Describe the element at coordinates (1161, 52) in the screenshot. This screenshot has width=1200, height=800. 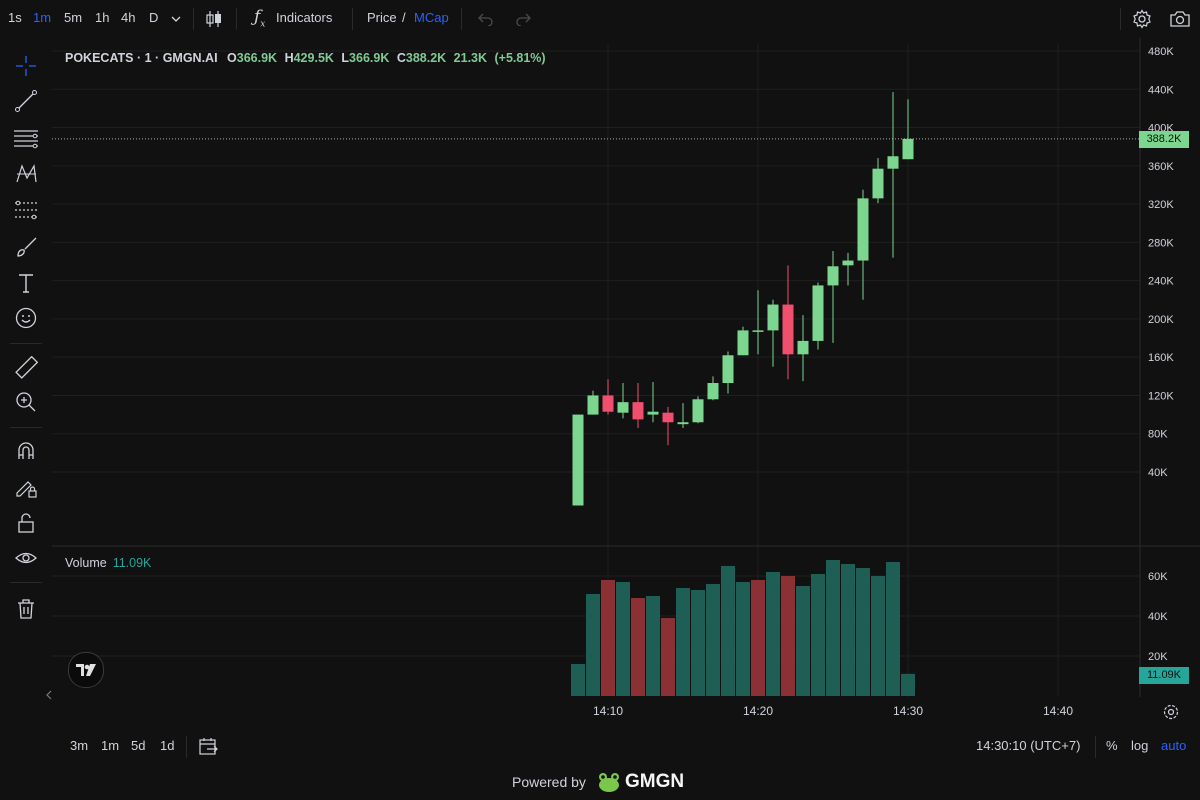
I see `price-tick-label: 480K` at that location.